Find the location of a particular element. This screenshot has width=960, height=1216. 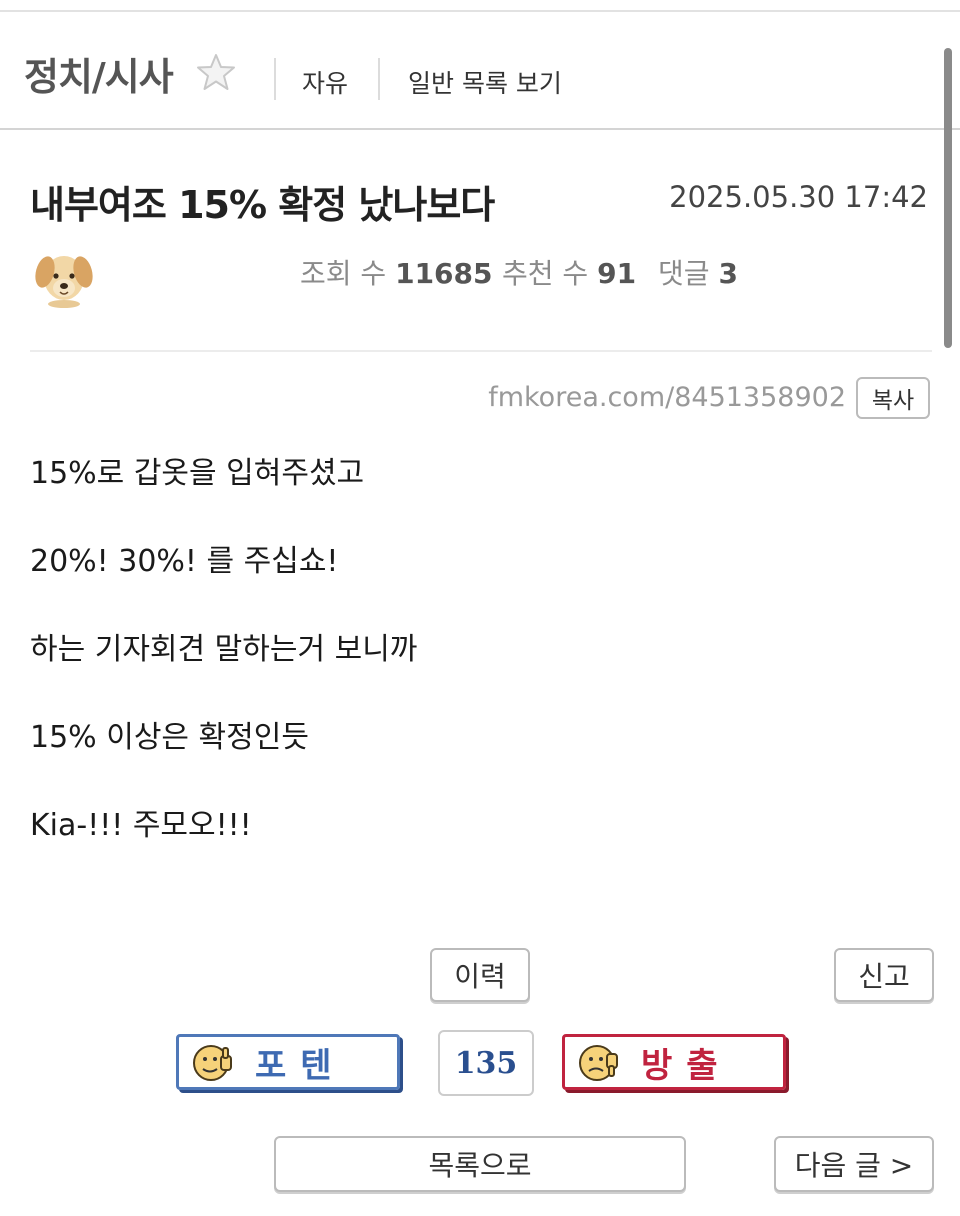

views-label: 조회 수 is located at coordinates (343, 273).